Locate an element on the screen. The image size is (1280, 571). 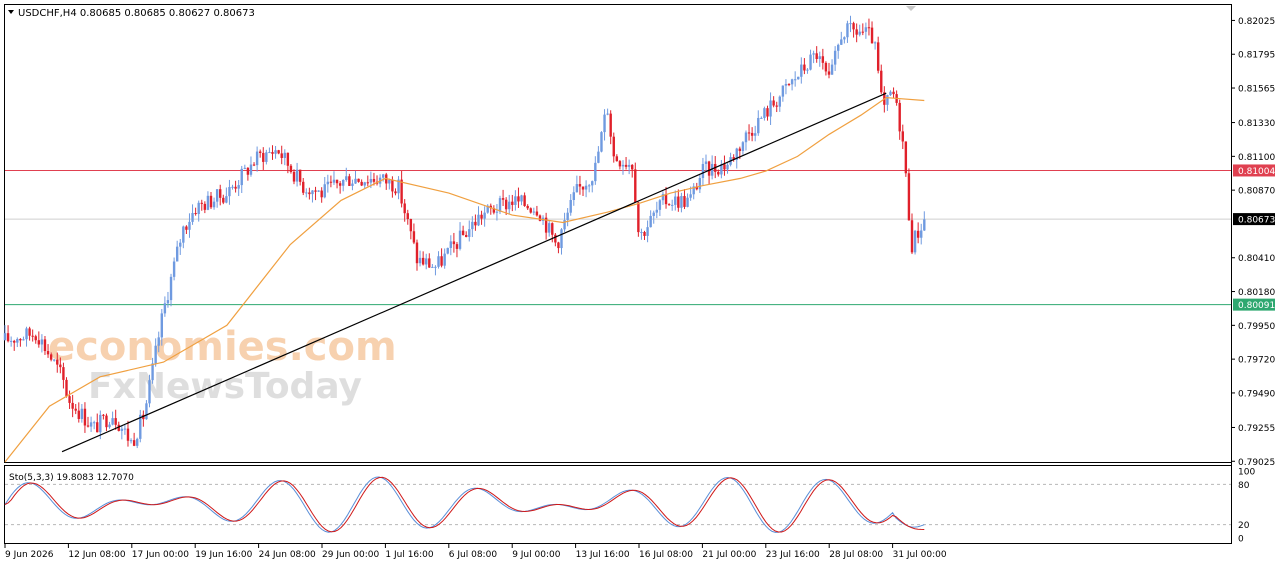
support-price-label: 0.80091 is located at coordinates (1256, 306).